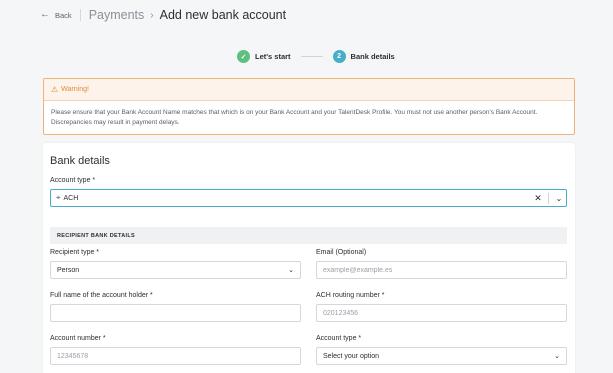 This screenshot has width=613, height=373. What do you see at coordinates (273, 56) in the screenshot?
I see `step-label: Let's start` at bounding box center [273, 56].